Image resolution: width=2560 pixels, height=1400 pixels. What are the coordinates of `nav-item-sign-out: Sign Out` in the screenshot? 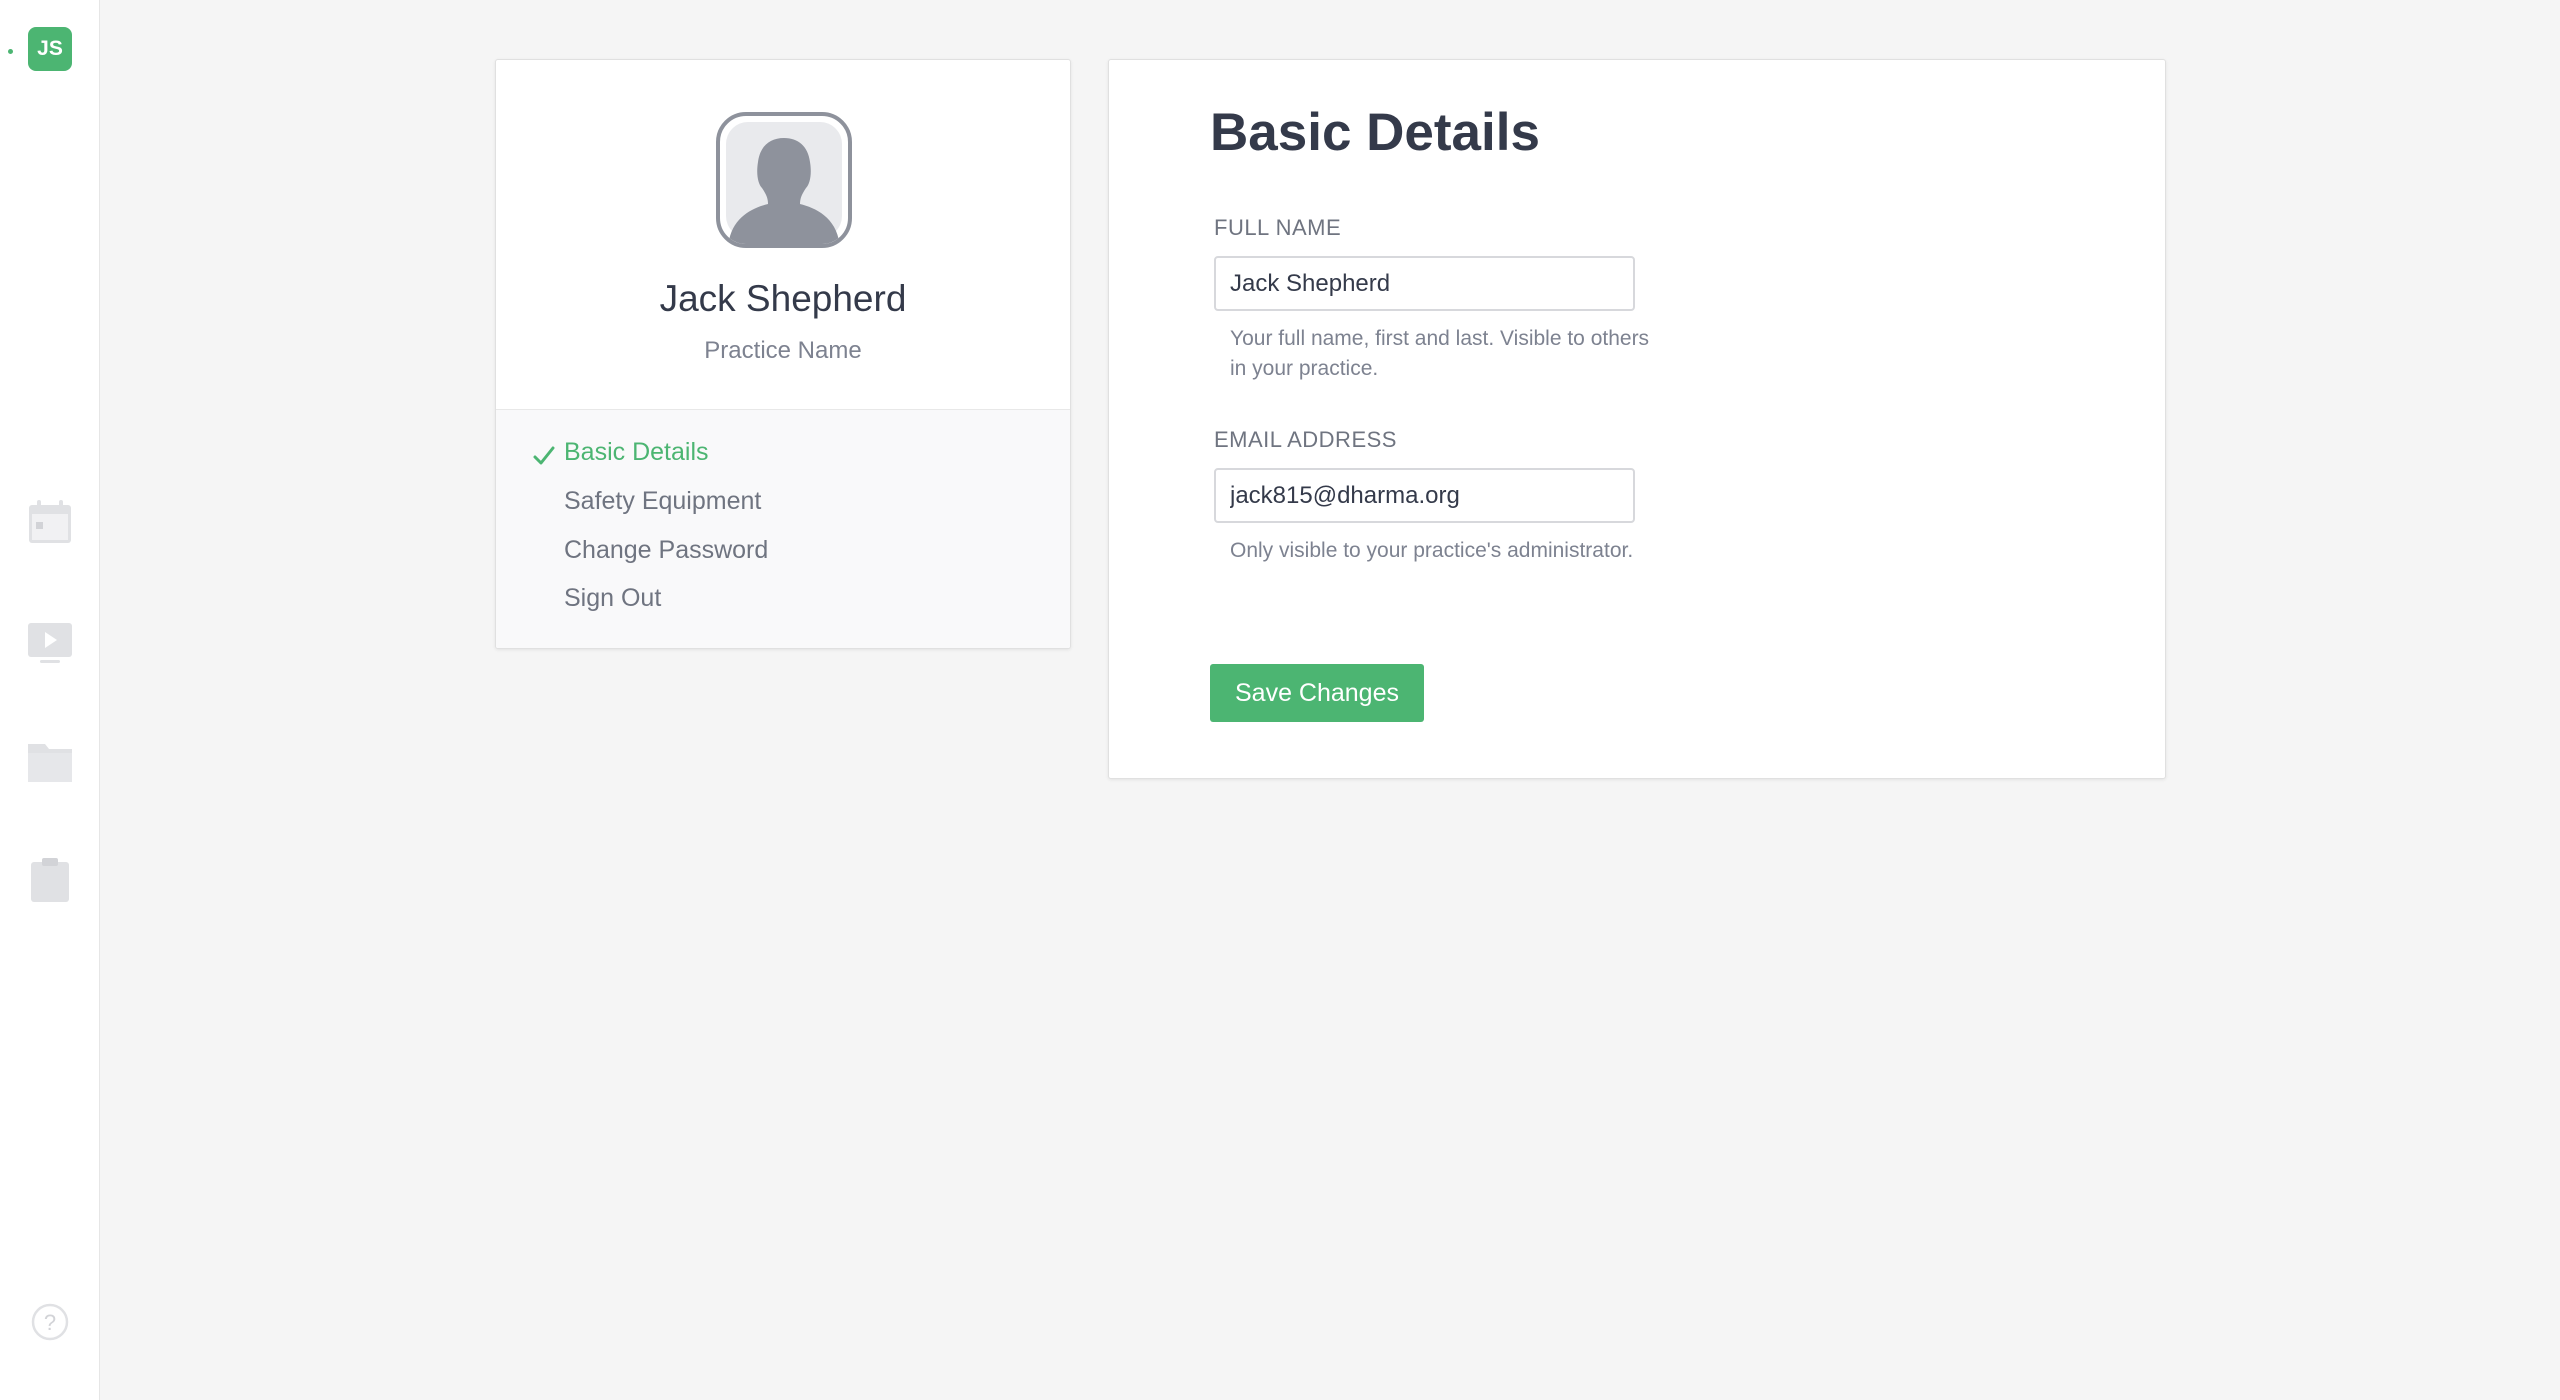 It's located at (612, 598).